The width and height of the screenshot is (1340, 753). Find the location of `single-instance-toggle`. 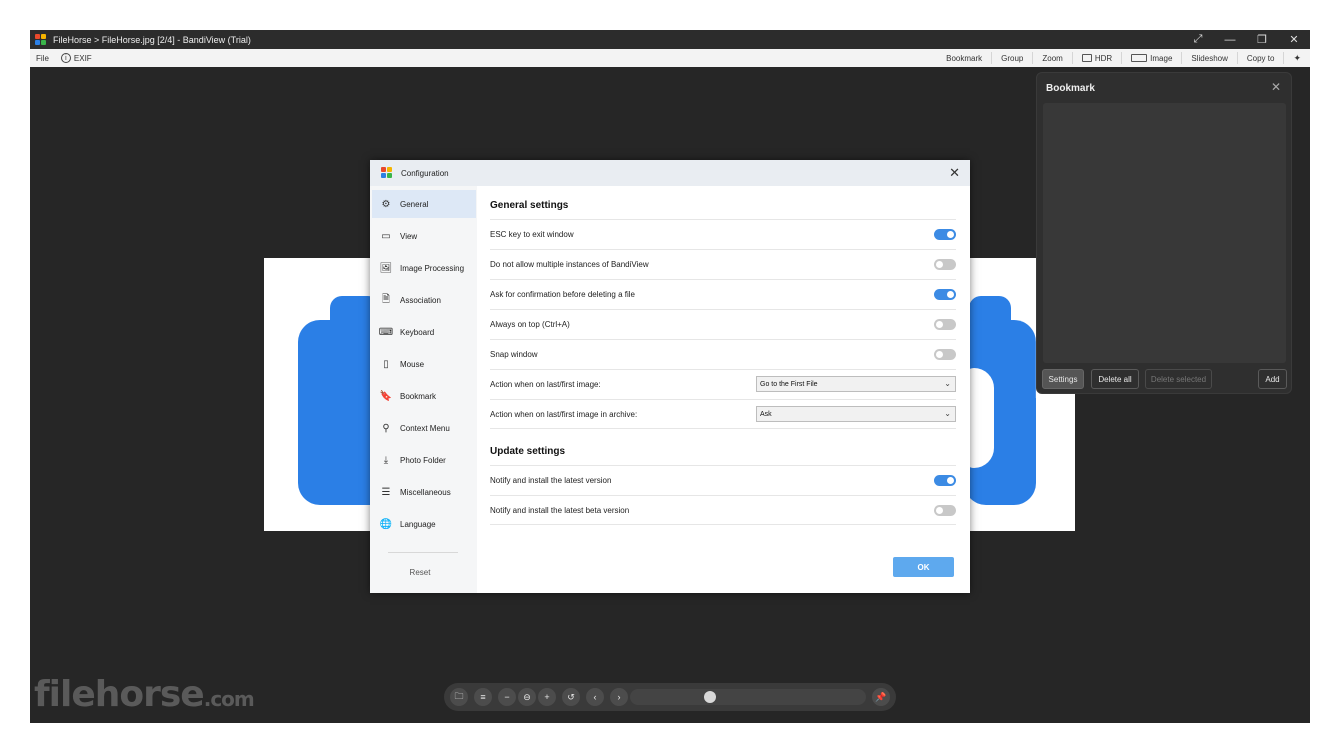

single-instance-toggle is located at coordinates (945, 264).